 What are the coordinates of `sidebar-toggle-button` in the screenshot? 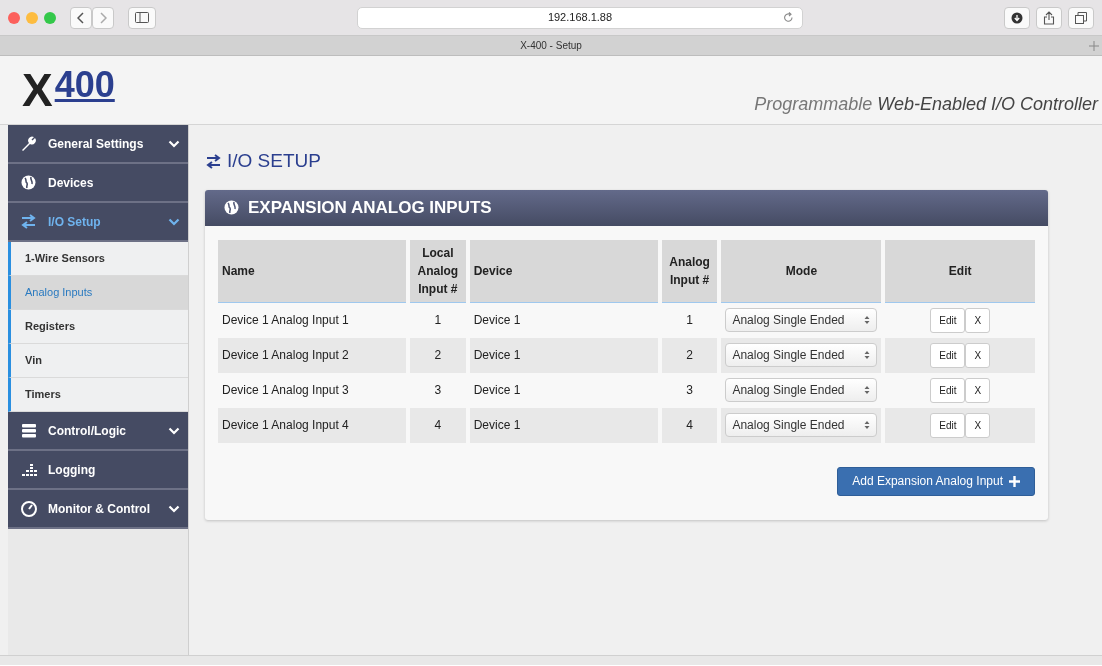 It's located at (142, 17).